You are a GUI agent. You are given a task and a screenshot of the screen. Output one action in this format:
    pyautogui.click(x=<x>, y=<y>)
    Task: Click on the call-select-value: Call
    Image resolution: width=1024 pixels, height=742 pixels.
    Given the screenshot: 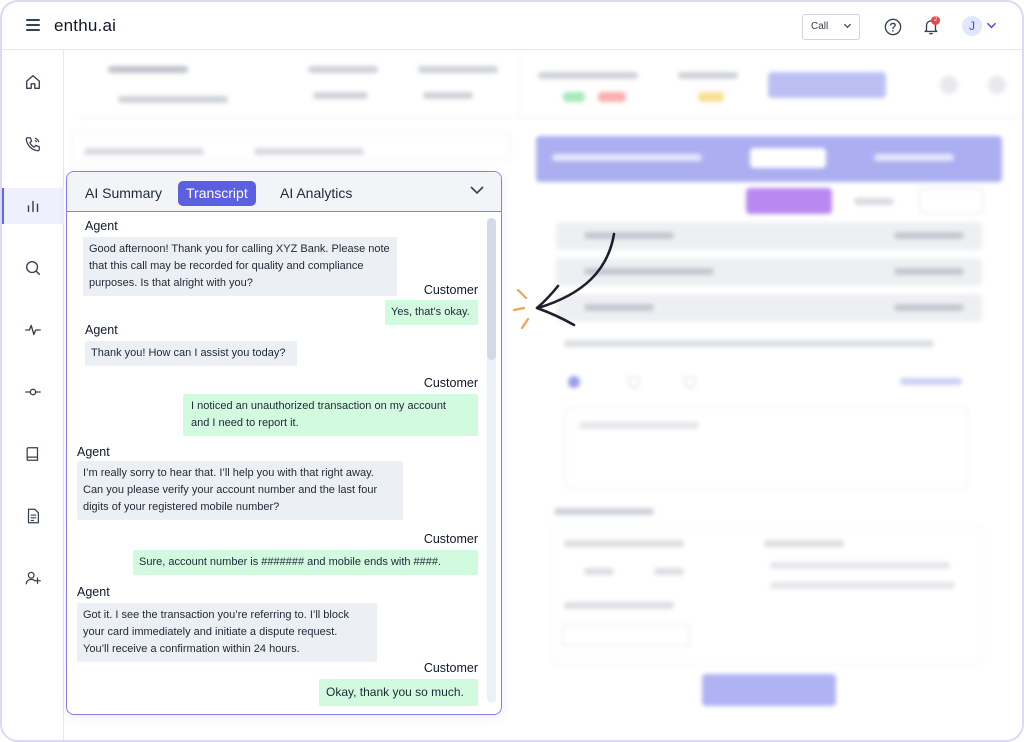 What is the action you would take?
    pyautogui.click(x=820, y=26)
    